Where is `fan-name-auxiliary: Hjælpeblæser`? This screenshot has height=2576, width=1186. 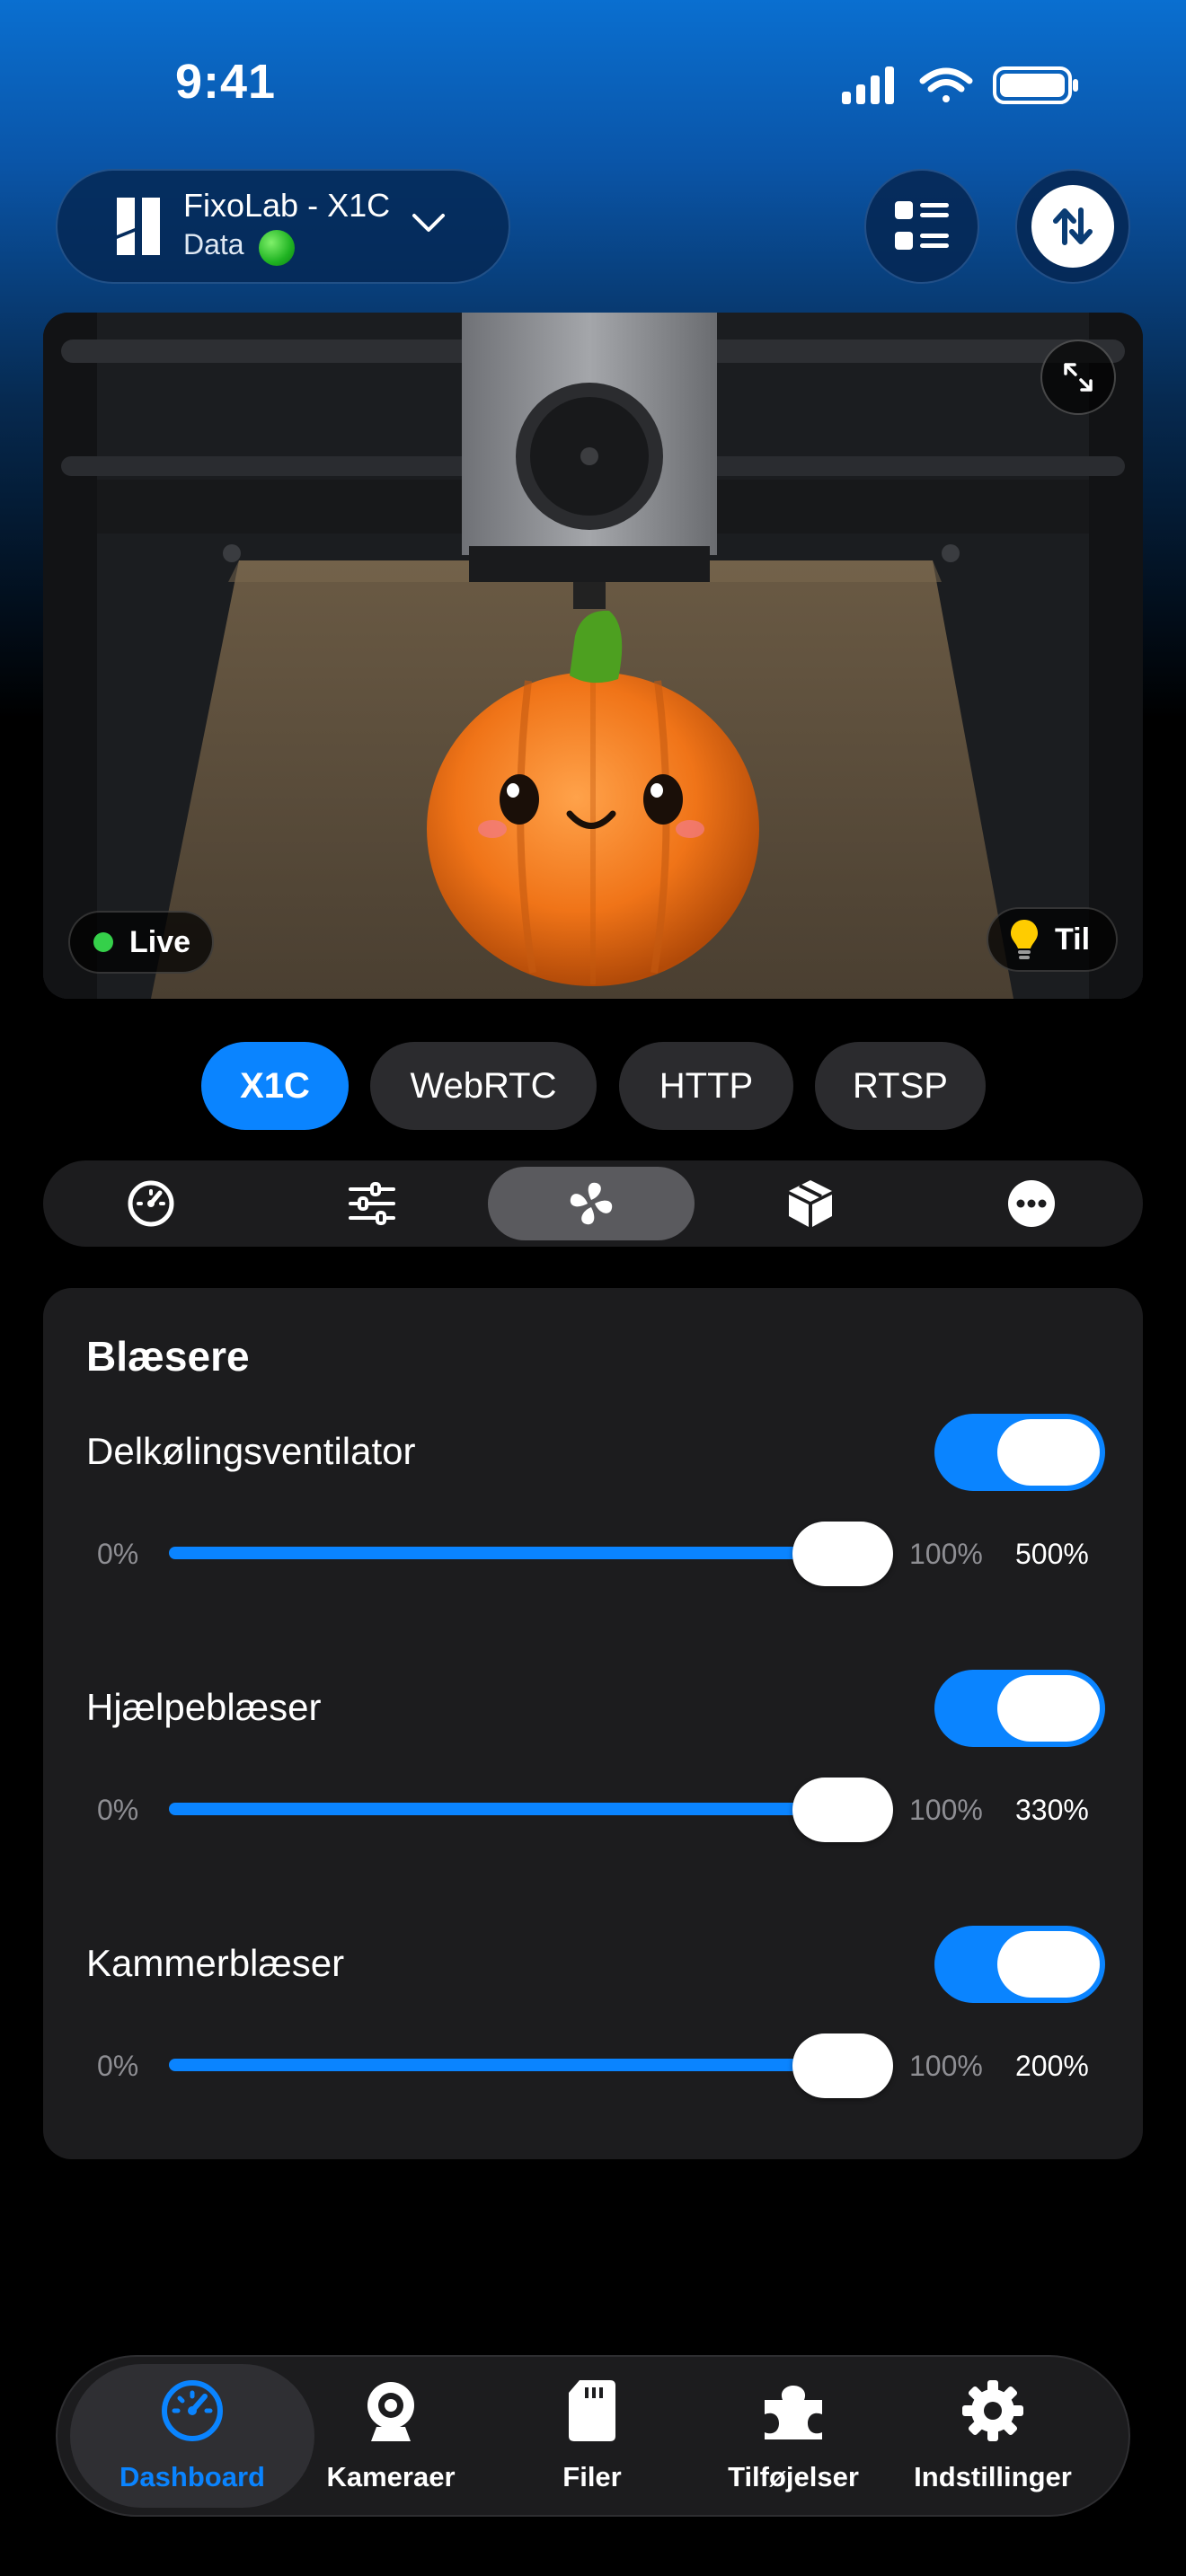 fan-name-auxiliary: Hjælpeblæser is located at coordinates (204, 1707).